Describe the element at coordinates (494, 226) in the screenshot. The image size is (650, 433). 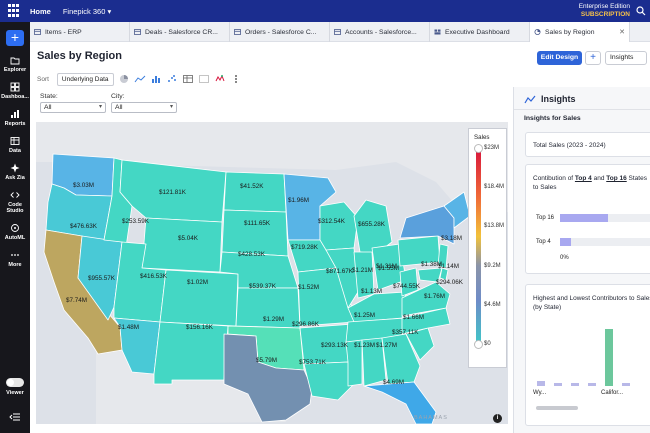
I see `legend-tick: $13.8M` at that location.